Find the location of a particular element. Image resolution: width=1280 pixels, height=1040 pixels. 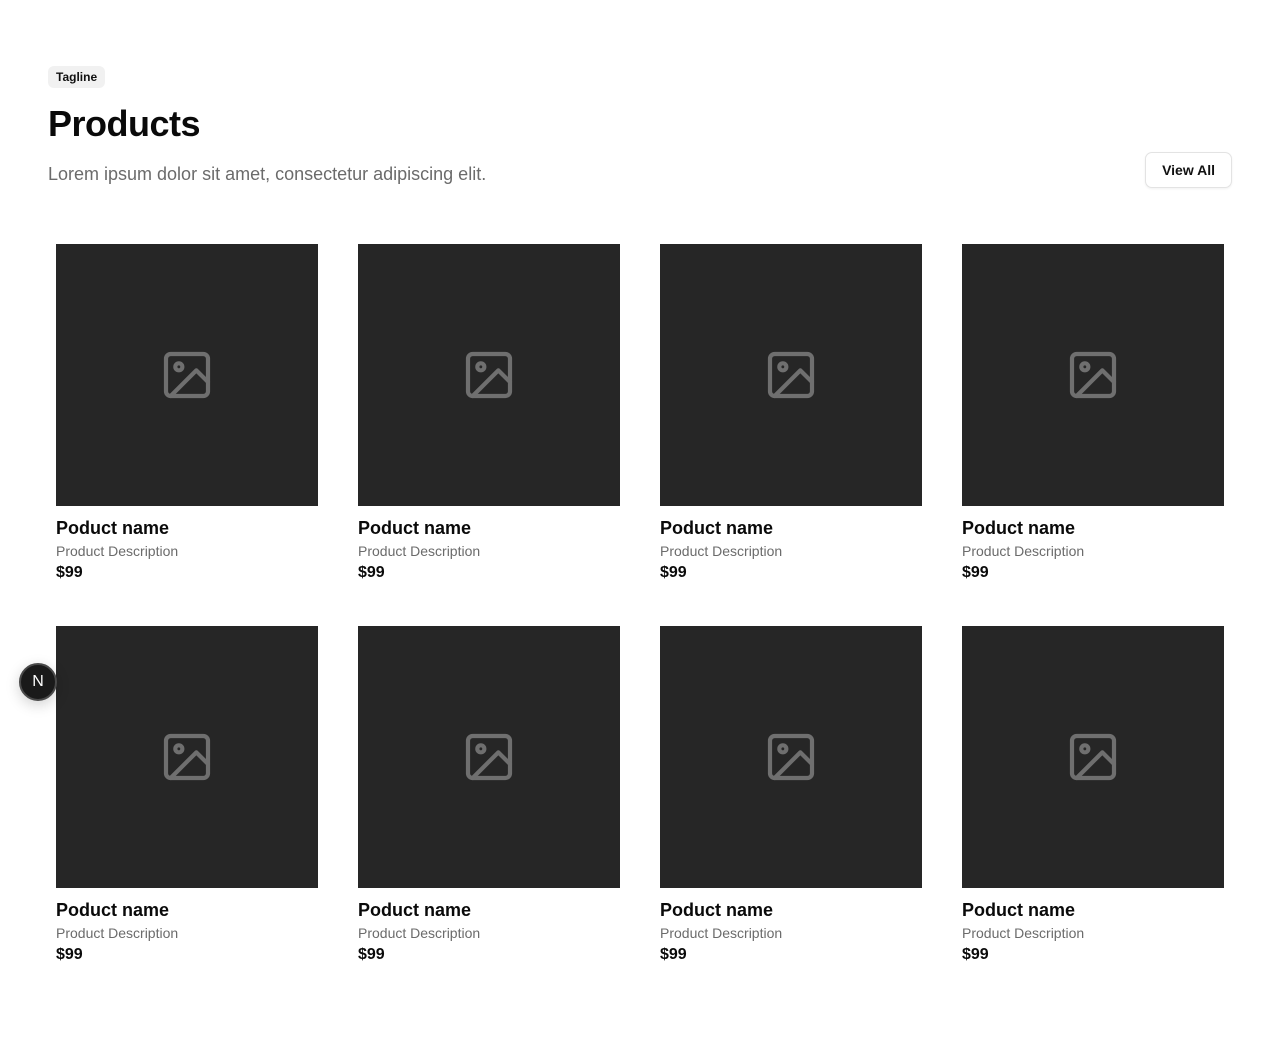

nextjs-logo-icon: N is located at coordinates (38, 681).